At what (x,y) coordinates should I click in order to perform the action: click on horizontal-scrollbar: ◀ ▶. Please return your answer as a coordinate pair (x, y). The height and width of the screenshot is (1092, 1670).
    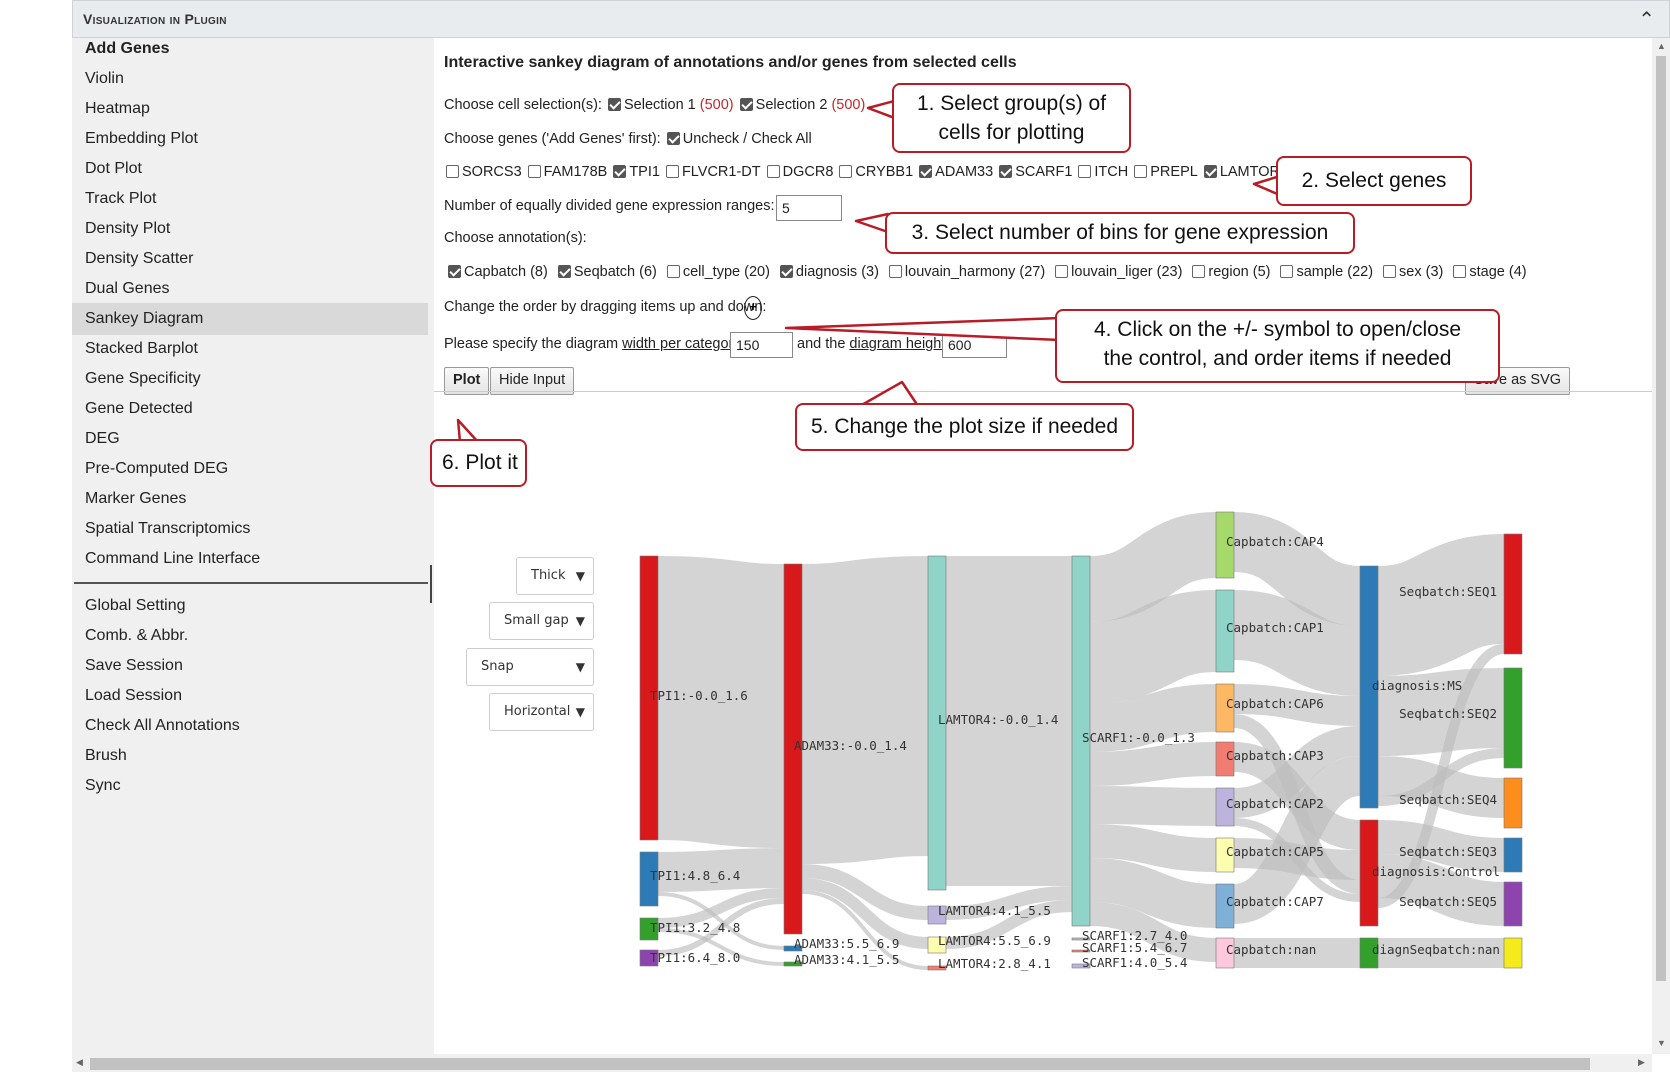
    Looking at the image, I should click on (862, 1063).